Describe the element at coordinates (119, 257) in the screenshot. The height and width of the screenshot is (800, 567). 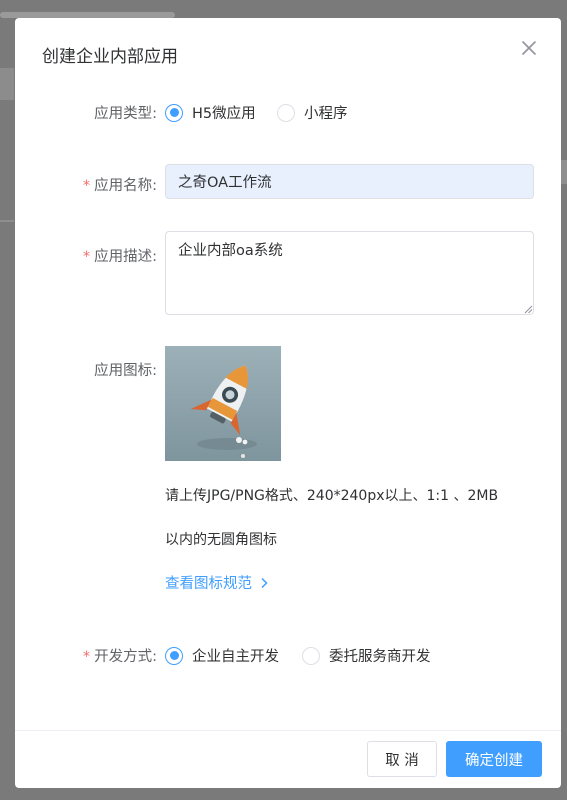
I see `app-desc-label: * 应用描述:` at that location.